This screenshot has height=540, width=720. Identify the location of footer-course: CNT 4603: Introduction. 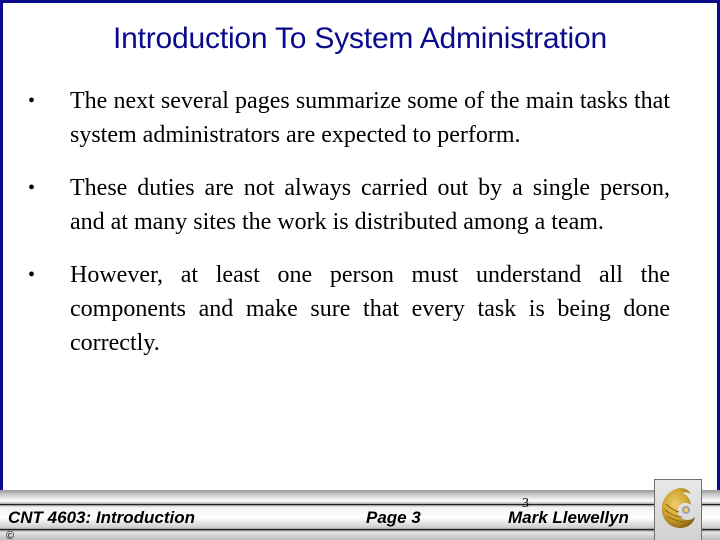
(102, 517).